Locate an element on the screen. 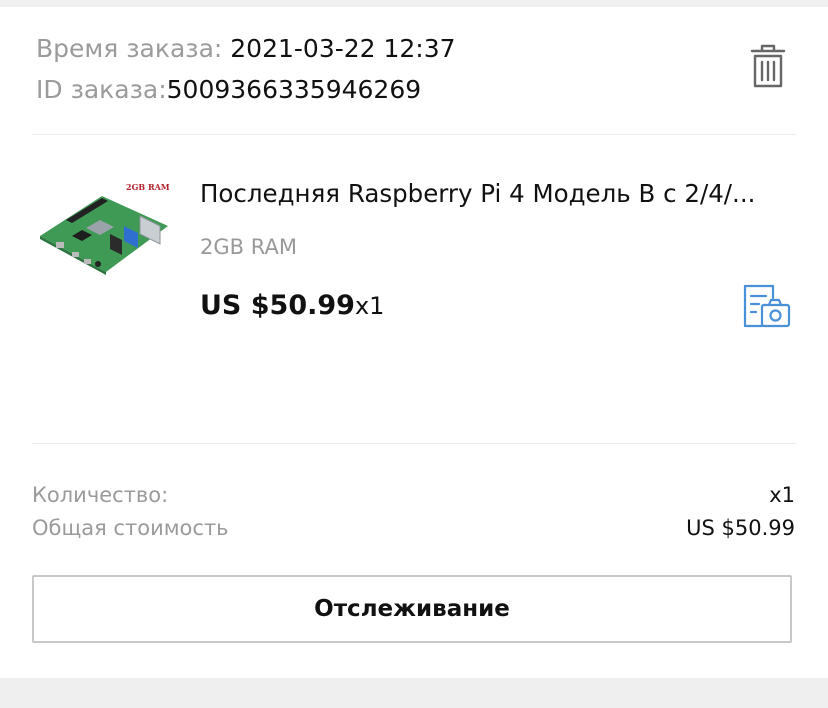 The height and width of the screenshot is (708, 828). summary-total-value: US $50.99 is located at coordinates (740, 528).